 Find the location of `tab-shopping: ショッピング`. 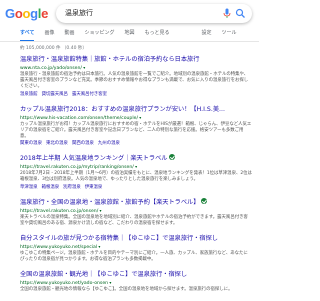

tab-shopping: ショッピング is located at coordinates (99, 35).